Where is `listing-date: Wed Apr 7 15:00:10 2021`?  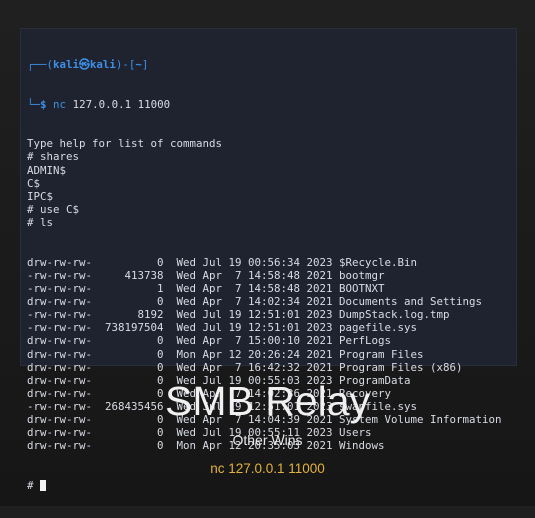 listing-date: Wed Apr 7 15:00:10 2021 is located at coordinates (251, 341).